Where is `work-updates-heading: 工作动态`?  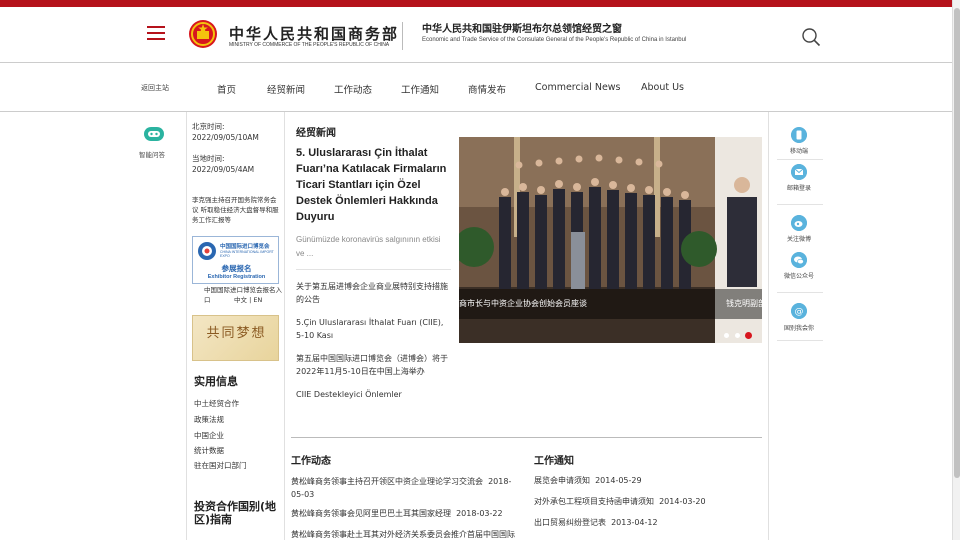
work-updates-heading: 工作动态 is located at coordinates (311, 459).